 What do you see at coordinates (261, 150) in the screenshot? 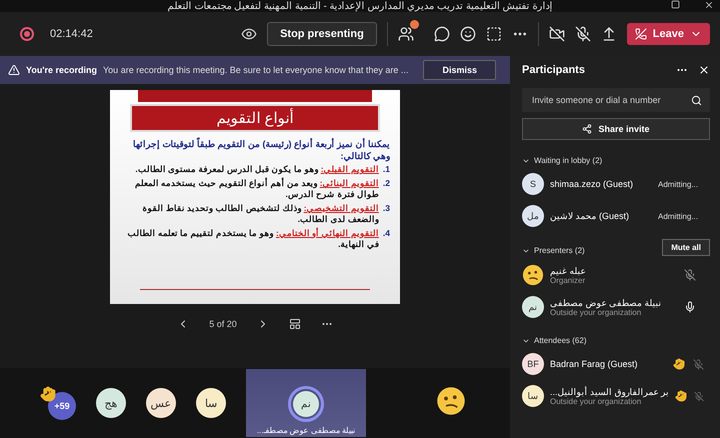
I see `slide-intro: يمكننا أن نميز أربعة أنواع (رئيسة) من التقويم طبقاً لتوقيتات إجرائها وهي كالتالي:` at bounding box center [261, 150].